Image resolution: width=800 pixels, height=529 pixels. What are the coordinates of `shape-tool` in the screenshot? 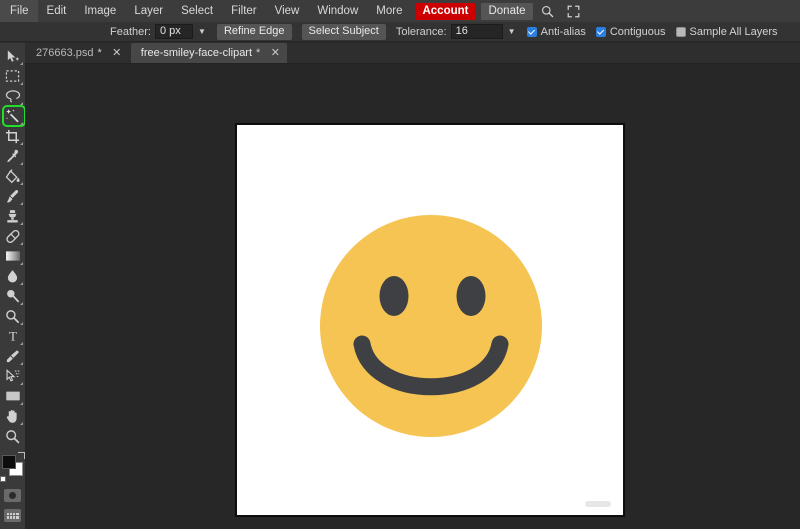 It's located at (12, 396).